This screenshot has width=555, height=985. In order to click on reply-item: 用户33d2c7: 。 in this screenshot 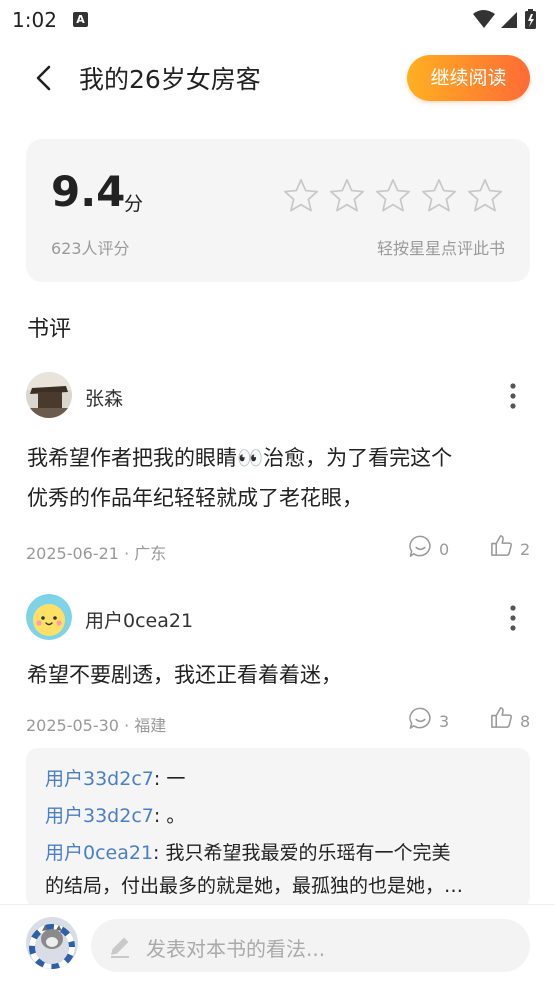, I will do `click(115, 814)`.